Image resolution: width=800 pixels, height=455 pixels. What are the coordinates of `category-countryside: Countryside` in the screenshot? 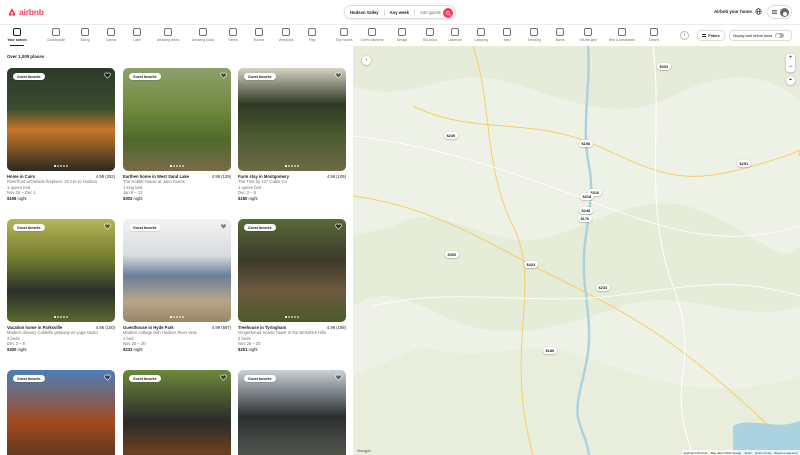 It's located at (56, 35).